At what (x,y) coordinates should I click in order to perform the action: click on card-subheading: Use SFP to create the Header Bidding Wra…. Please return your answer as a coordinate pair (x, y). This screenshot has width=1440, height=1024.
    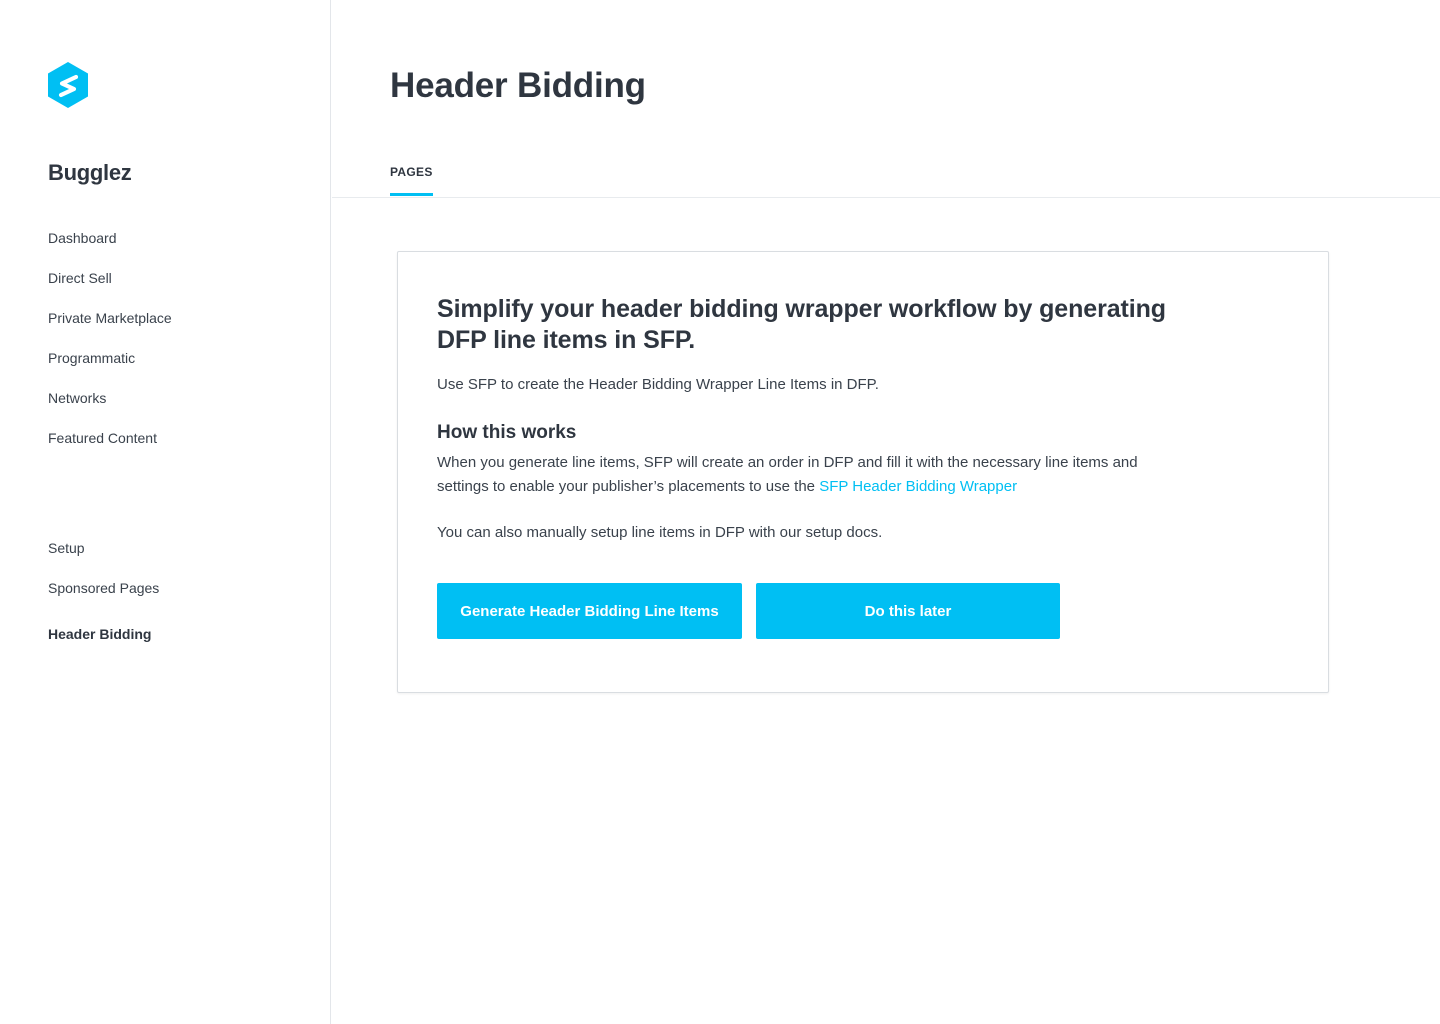
    Looking at the image, I should click on (658, 384).